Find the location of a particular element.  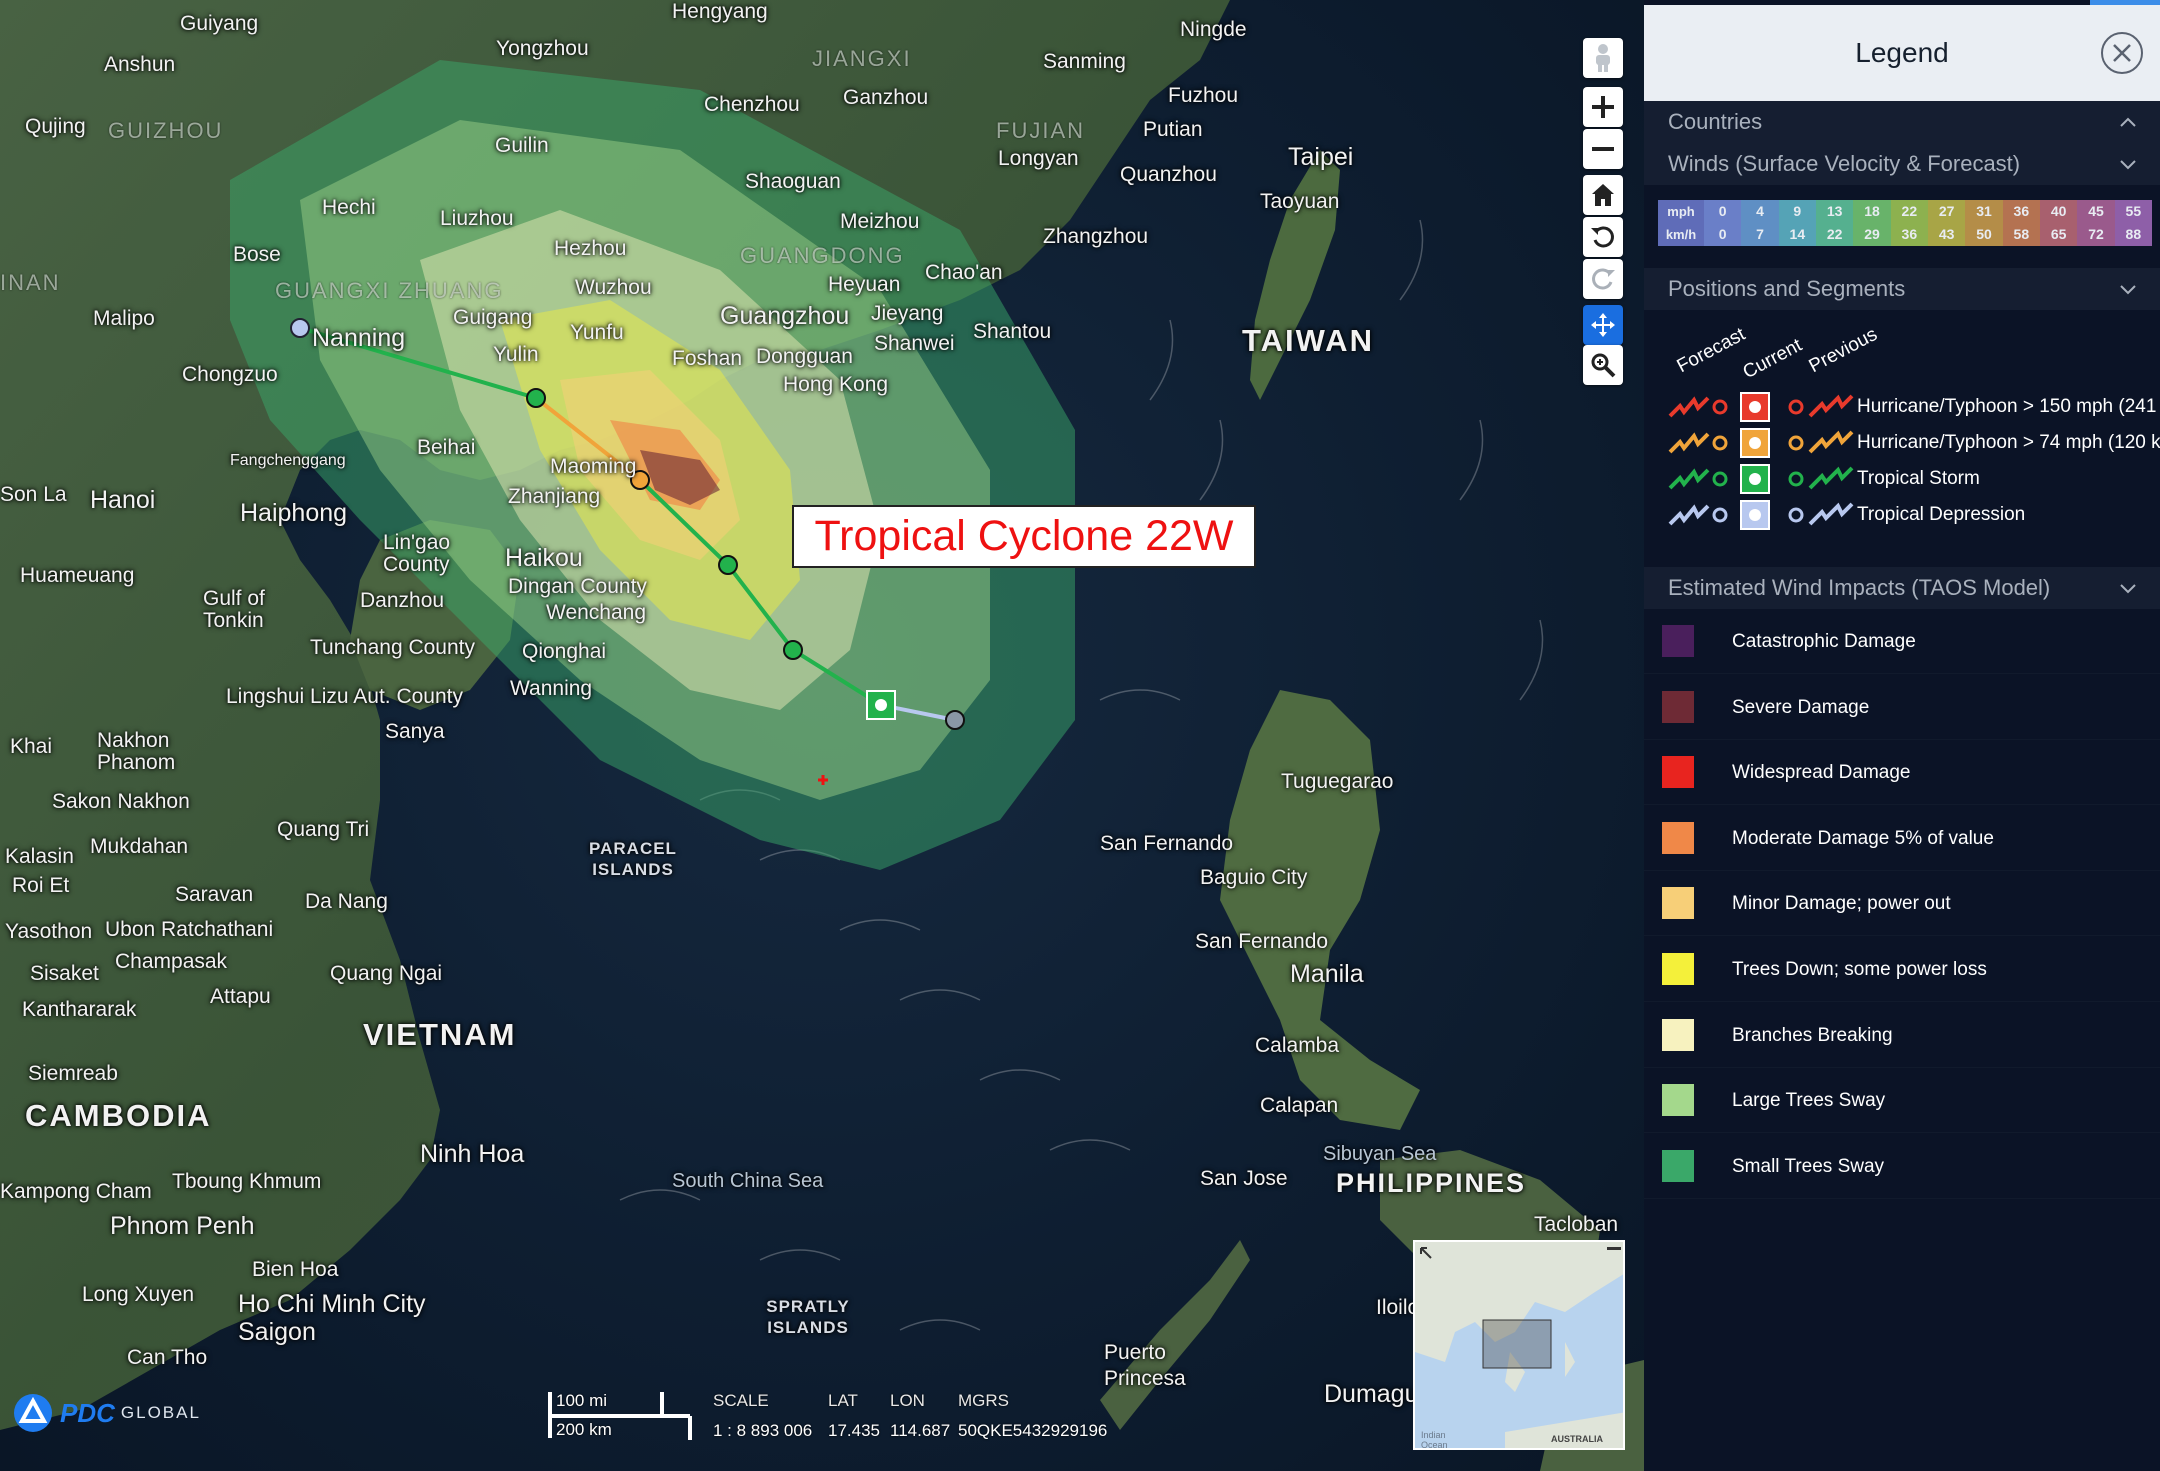

minimap-graphic is located at coordinates (1519, 1345).